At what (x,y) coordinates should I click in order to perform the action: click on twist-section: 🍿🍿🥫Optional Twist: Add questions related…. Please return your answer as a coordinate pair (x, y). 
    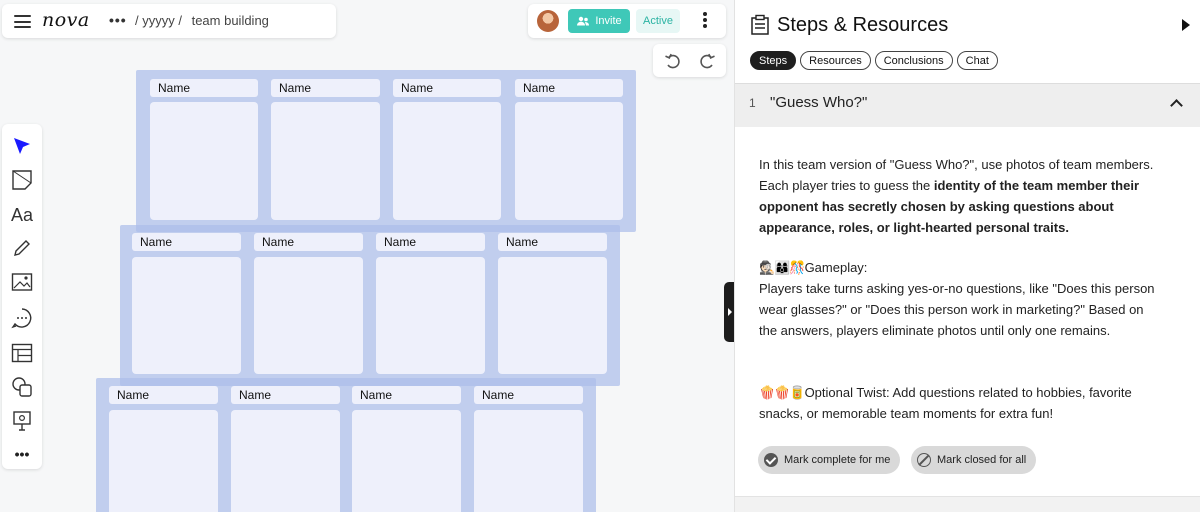
    Looking at the image, I should click on (959, 403).